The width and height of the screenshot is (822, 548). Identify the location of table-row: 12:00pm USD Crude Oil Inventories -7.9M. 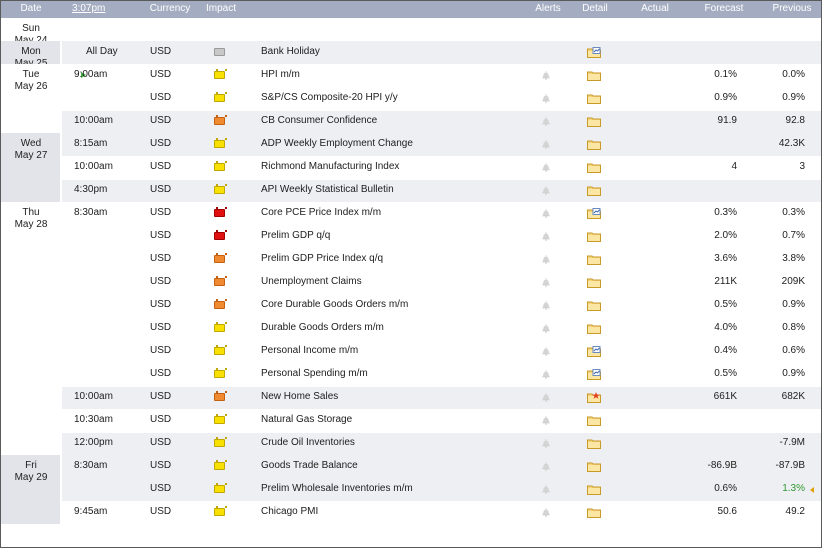
(441, 443).